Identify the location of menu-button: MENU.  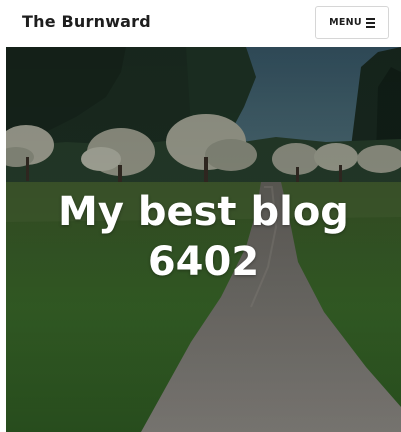
(352, 22).